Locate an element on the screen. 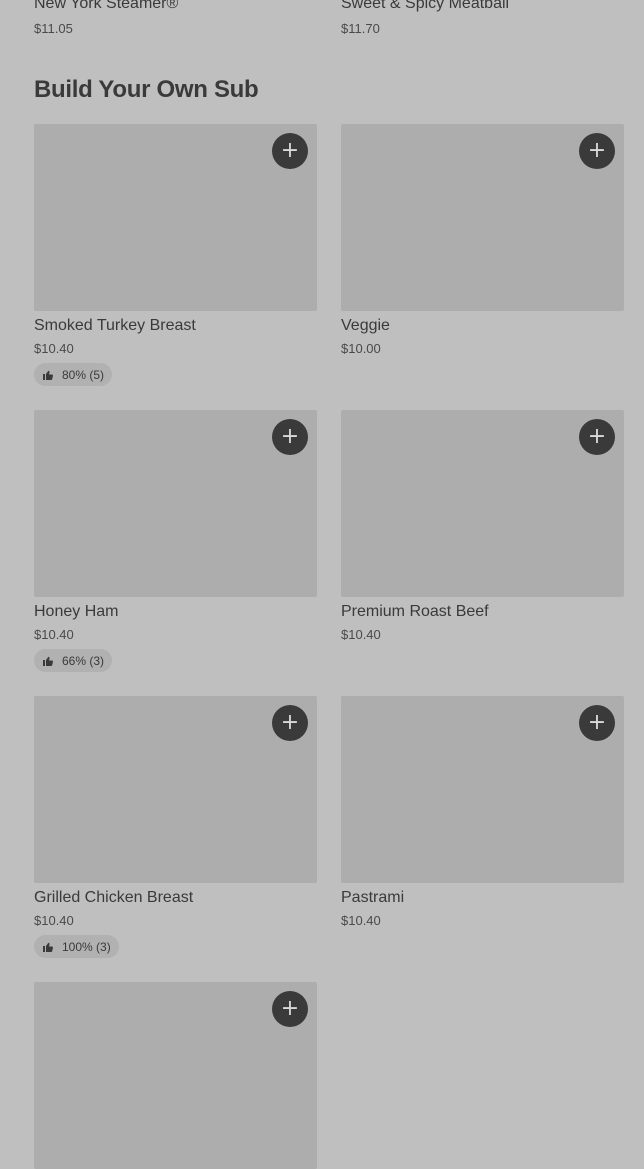  item-name: Sweet & Spicy Meatball is located at coordinates (425, 6).